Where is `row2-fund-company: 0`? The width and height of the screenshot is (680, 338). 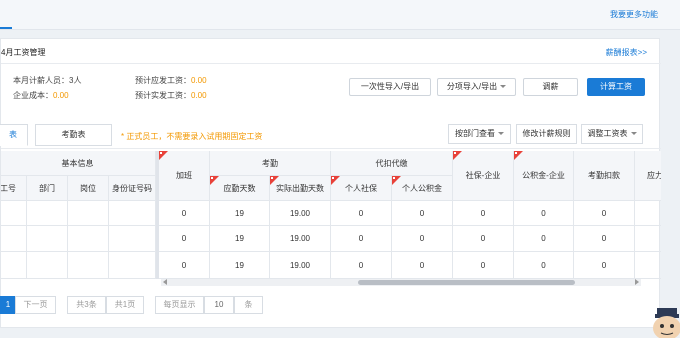
row2-fund-company: 0 is located at coordinates (544, 239).